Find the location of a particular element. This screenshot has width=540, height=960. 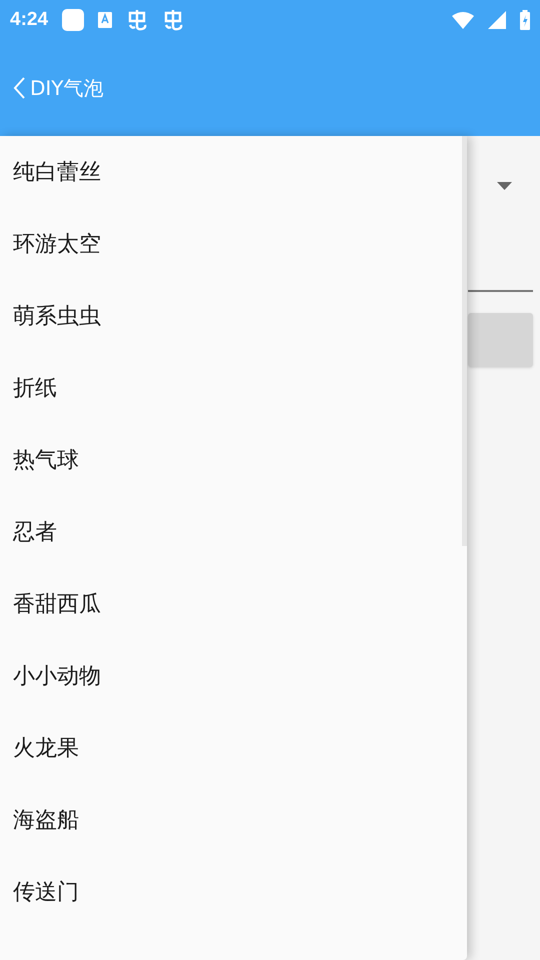

action-button is located at coordinates (500, 340).